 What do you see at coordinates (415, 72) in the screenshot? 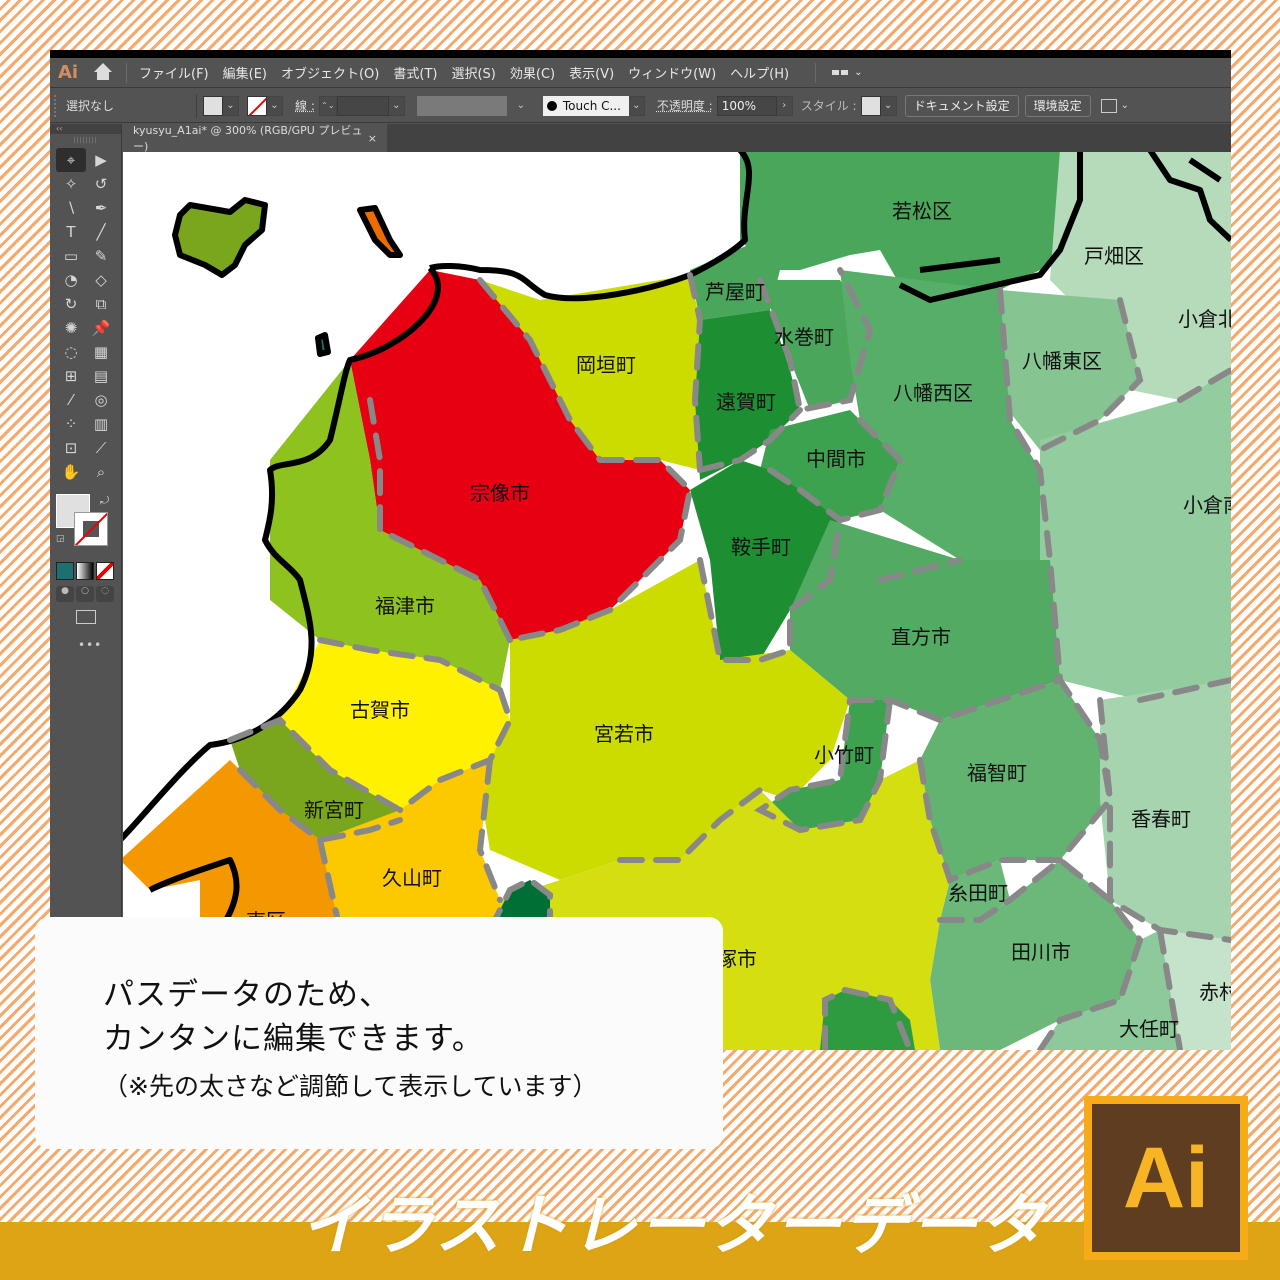
I see `menu-type: 書式(T)` at bounding box center [415, 72].